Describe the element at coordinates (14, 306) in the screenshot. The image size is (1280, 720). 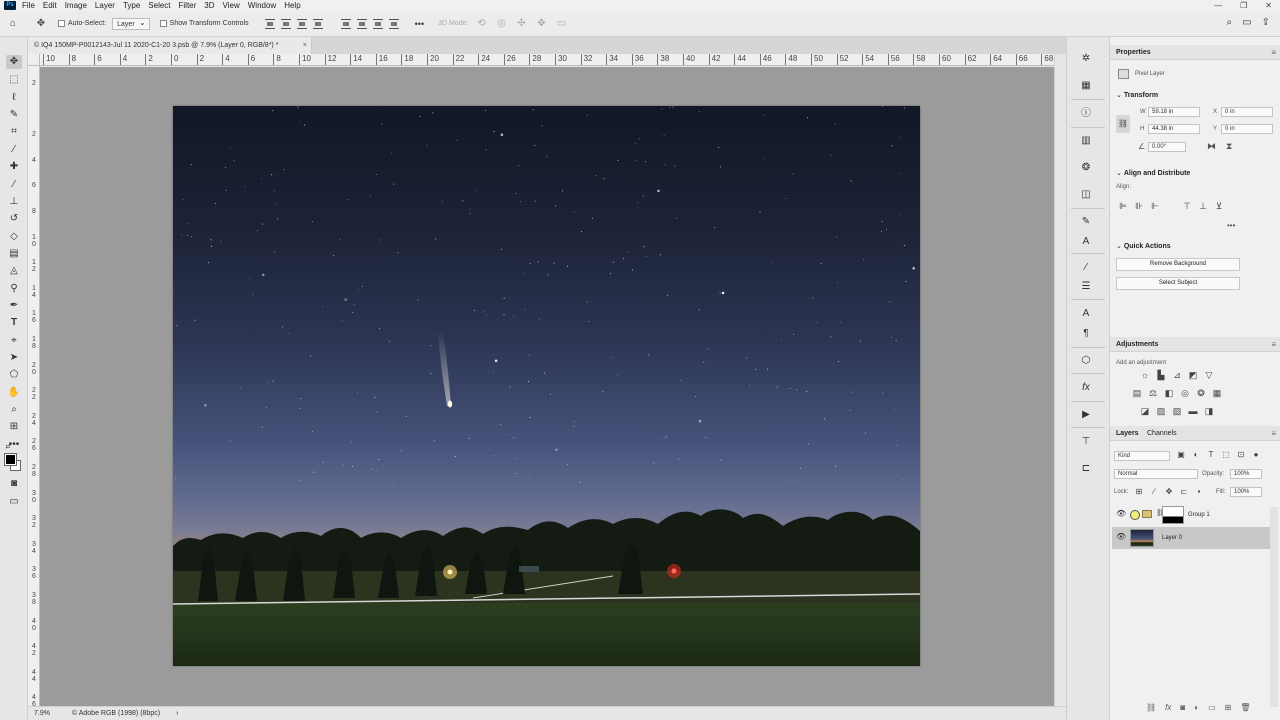
I see `pen-tool-icon: ✒` at that location.